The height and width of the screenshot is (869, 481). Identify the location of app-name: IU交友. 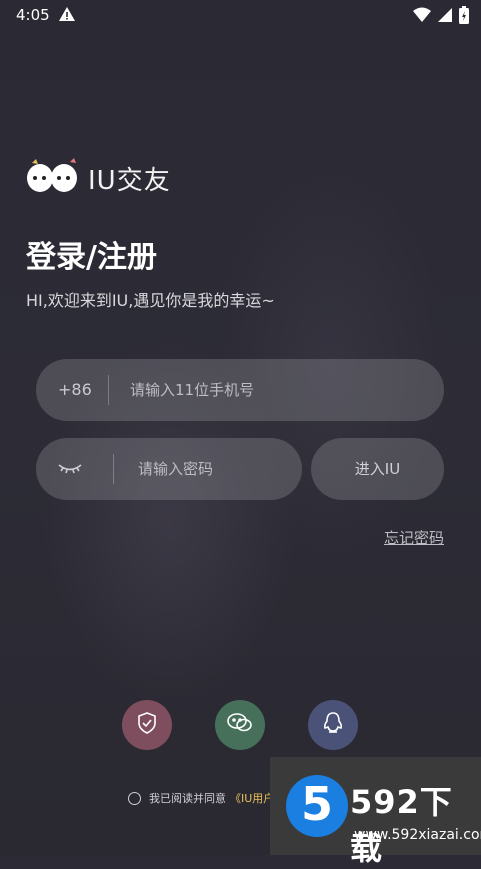
(129, 180).